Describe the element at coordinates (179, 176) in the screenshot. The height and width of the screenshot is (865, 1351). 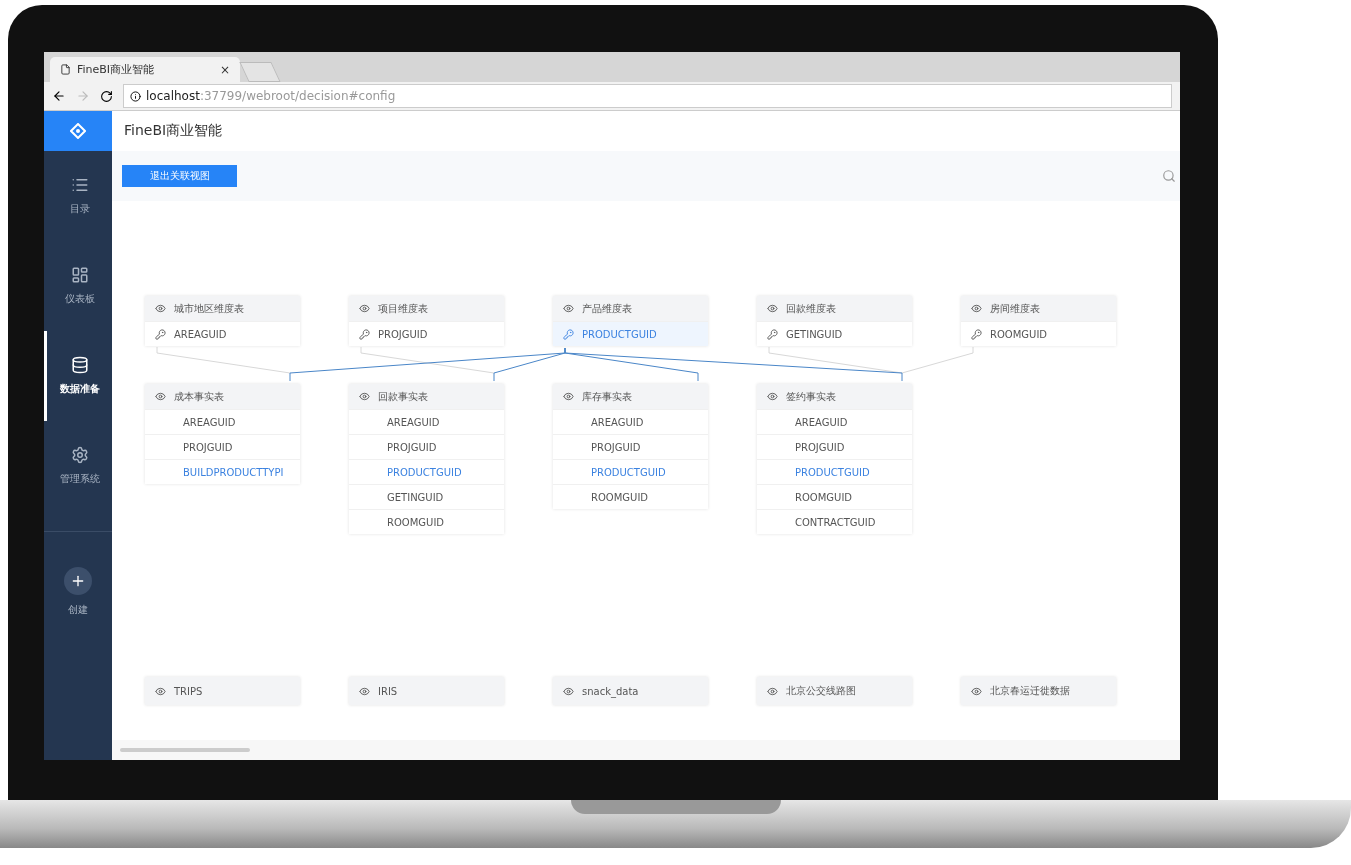
I see `exit-view-button: 退出关联视图` at that location.